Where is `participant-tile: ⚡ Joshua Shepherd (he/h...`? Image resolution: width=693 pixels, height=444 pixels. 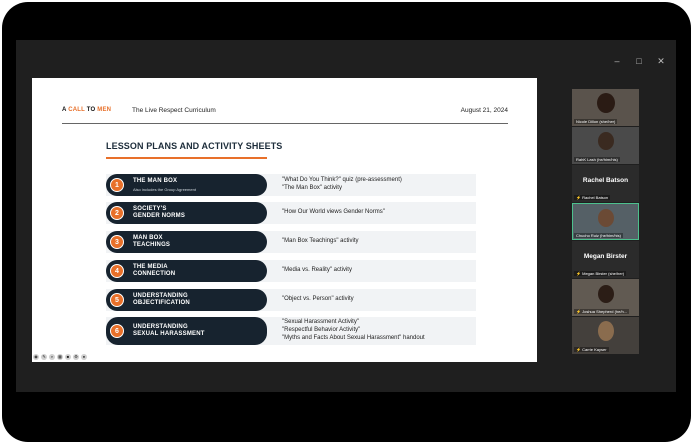 participant-tile: ⚡ Joshua Shepherd (he/h... is located at coordinates (605, 297).